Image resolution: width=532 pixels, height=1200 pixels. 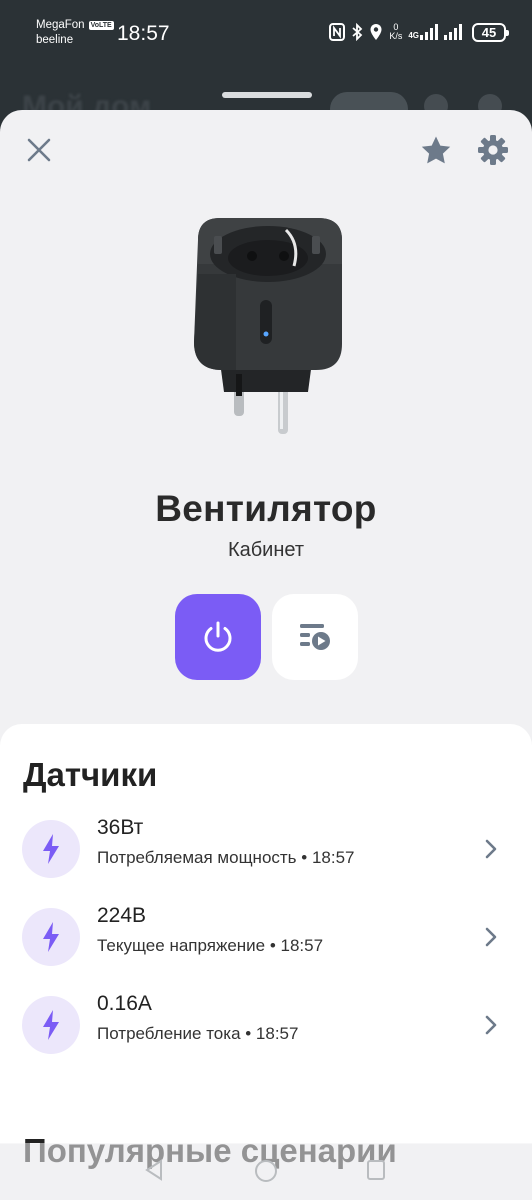 I want to click on smart-plug-image, so click(x=268, y=326).